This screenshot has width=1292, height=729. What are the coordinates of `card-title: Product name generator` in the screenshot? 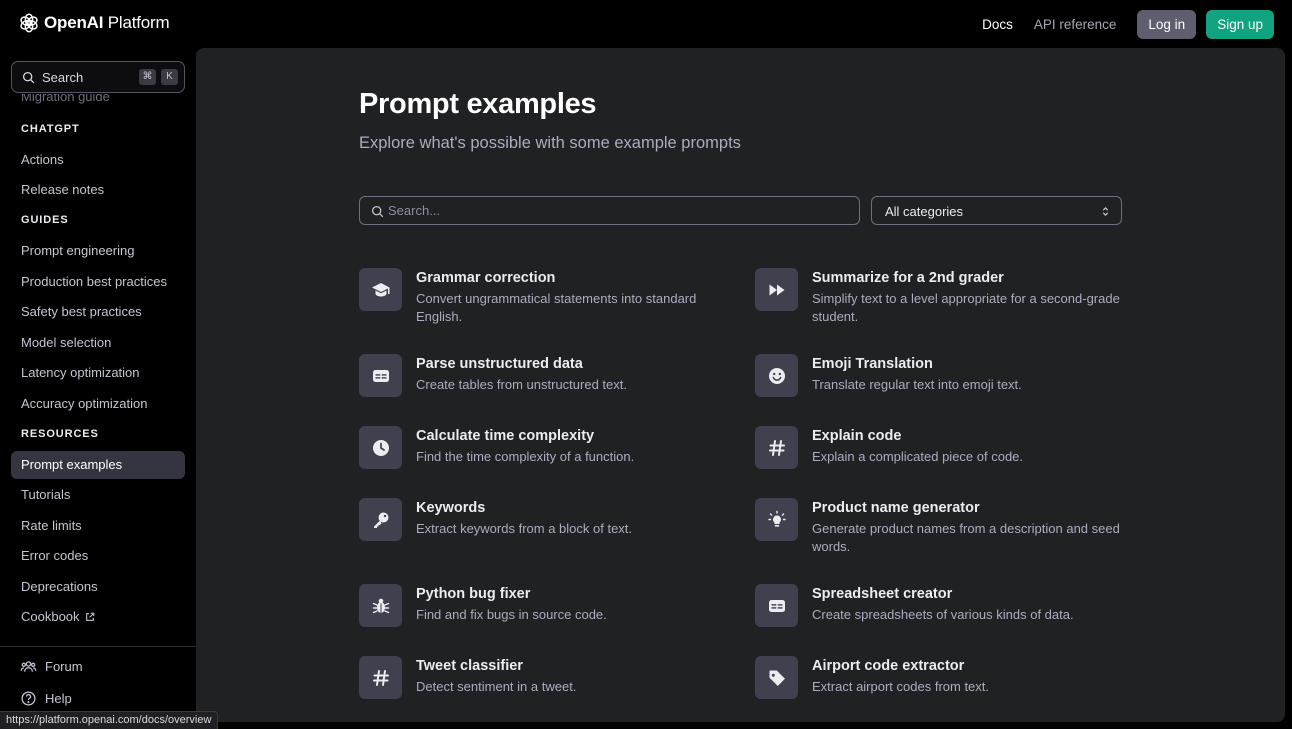 It's located at (896, 508).